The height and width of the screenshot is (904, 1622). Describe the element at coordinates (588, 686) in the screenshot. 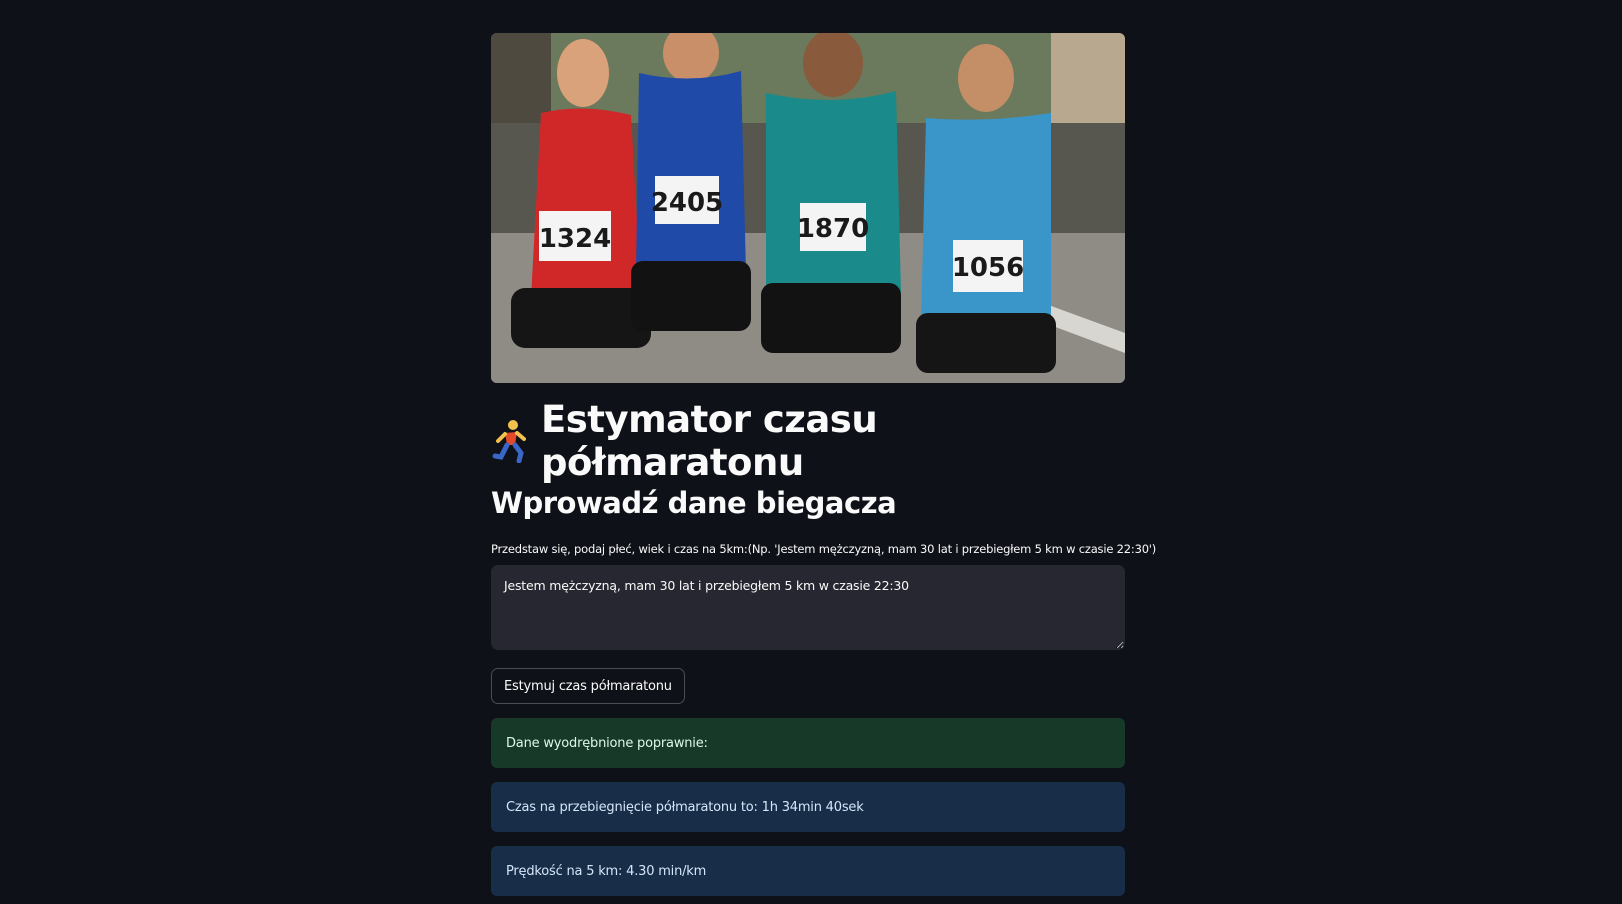

I see `estimate-button: Estymuj czas półmaratonu` at that location.